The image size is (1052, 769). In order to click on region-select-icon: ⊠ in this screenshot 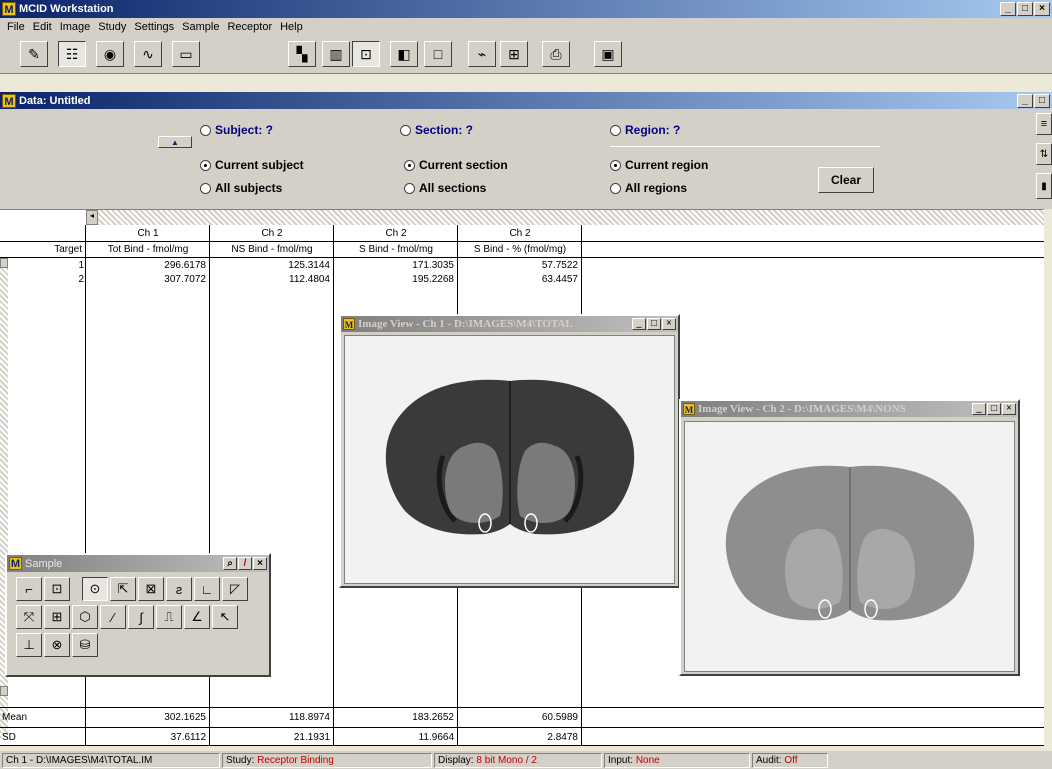, I will do `click(151, 589)`.